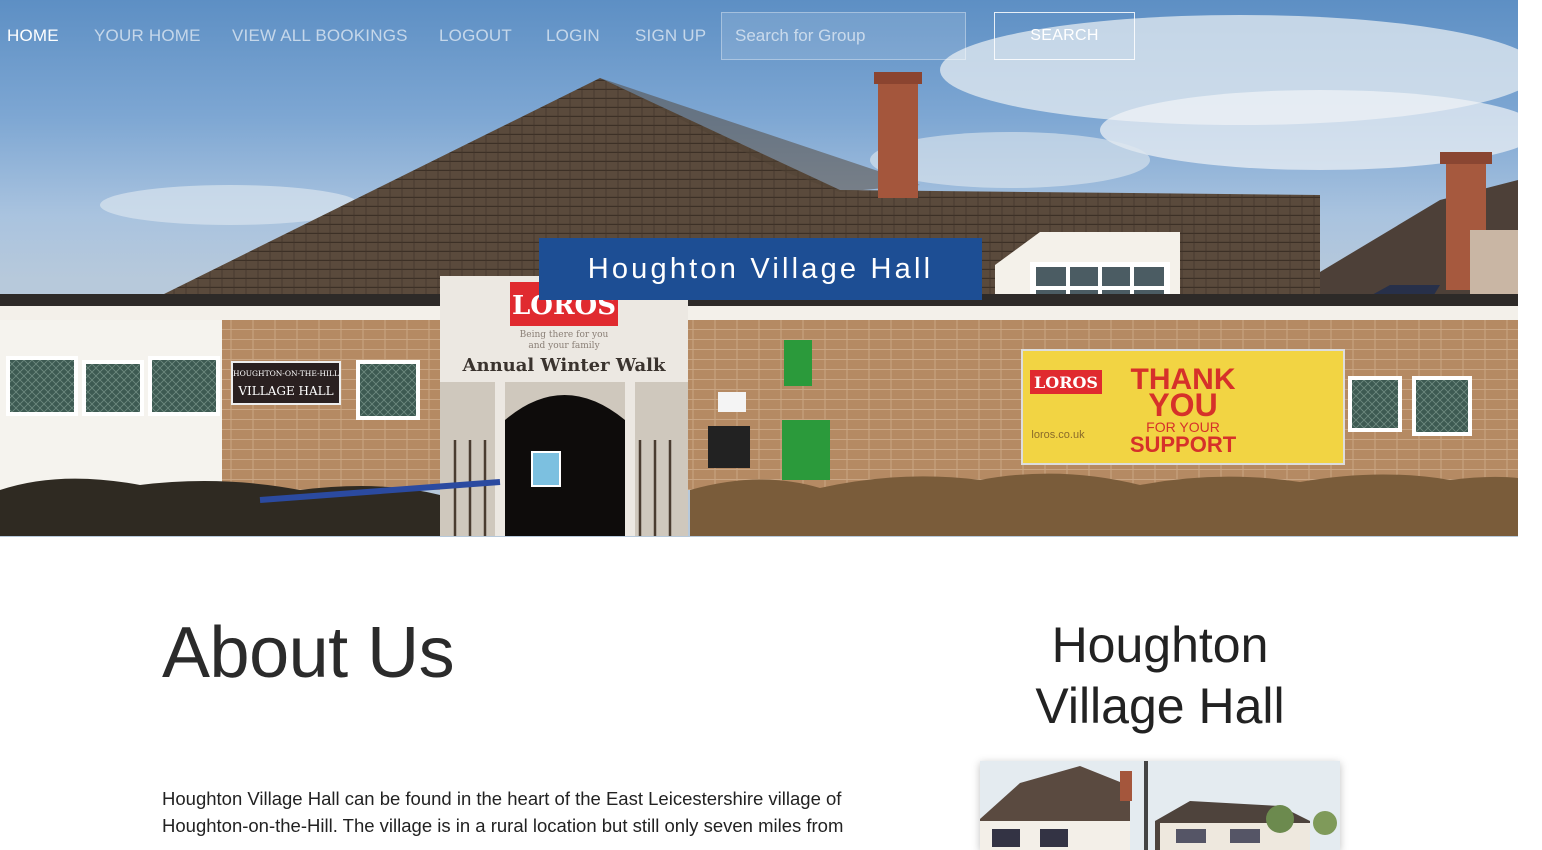  What do you see at coordinates (33, 36) in the screenshot?
I see `nav-home: HOME` at bounding box center [33, 36].